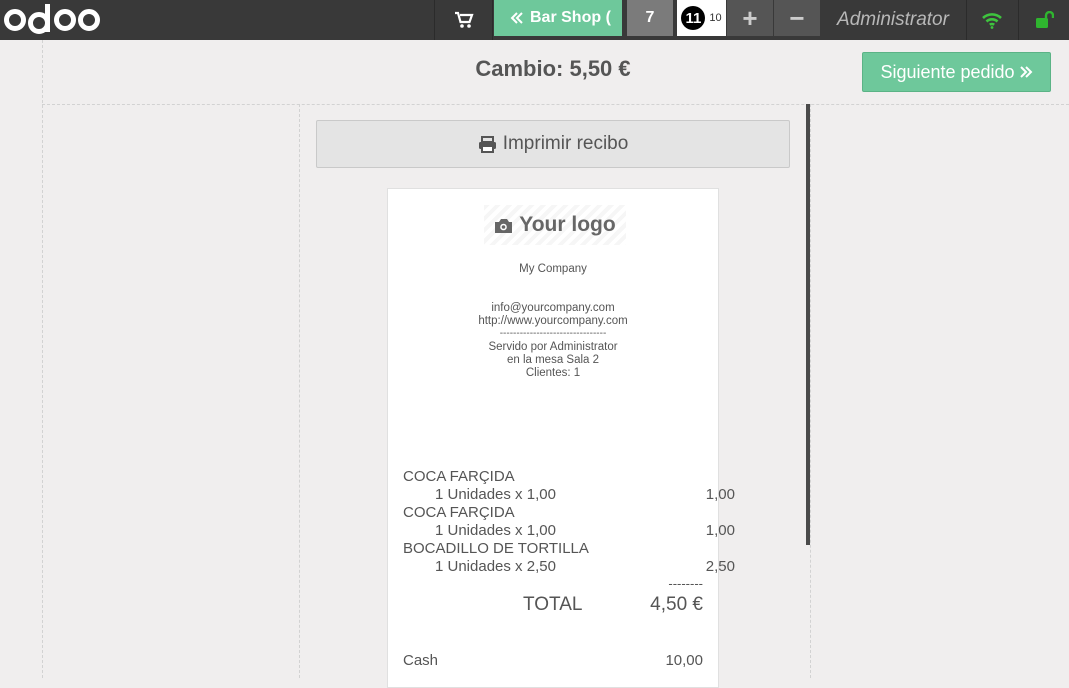  I want to click on username: Administrator, so click(893, 20).